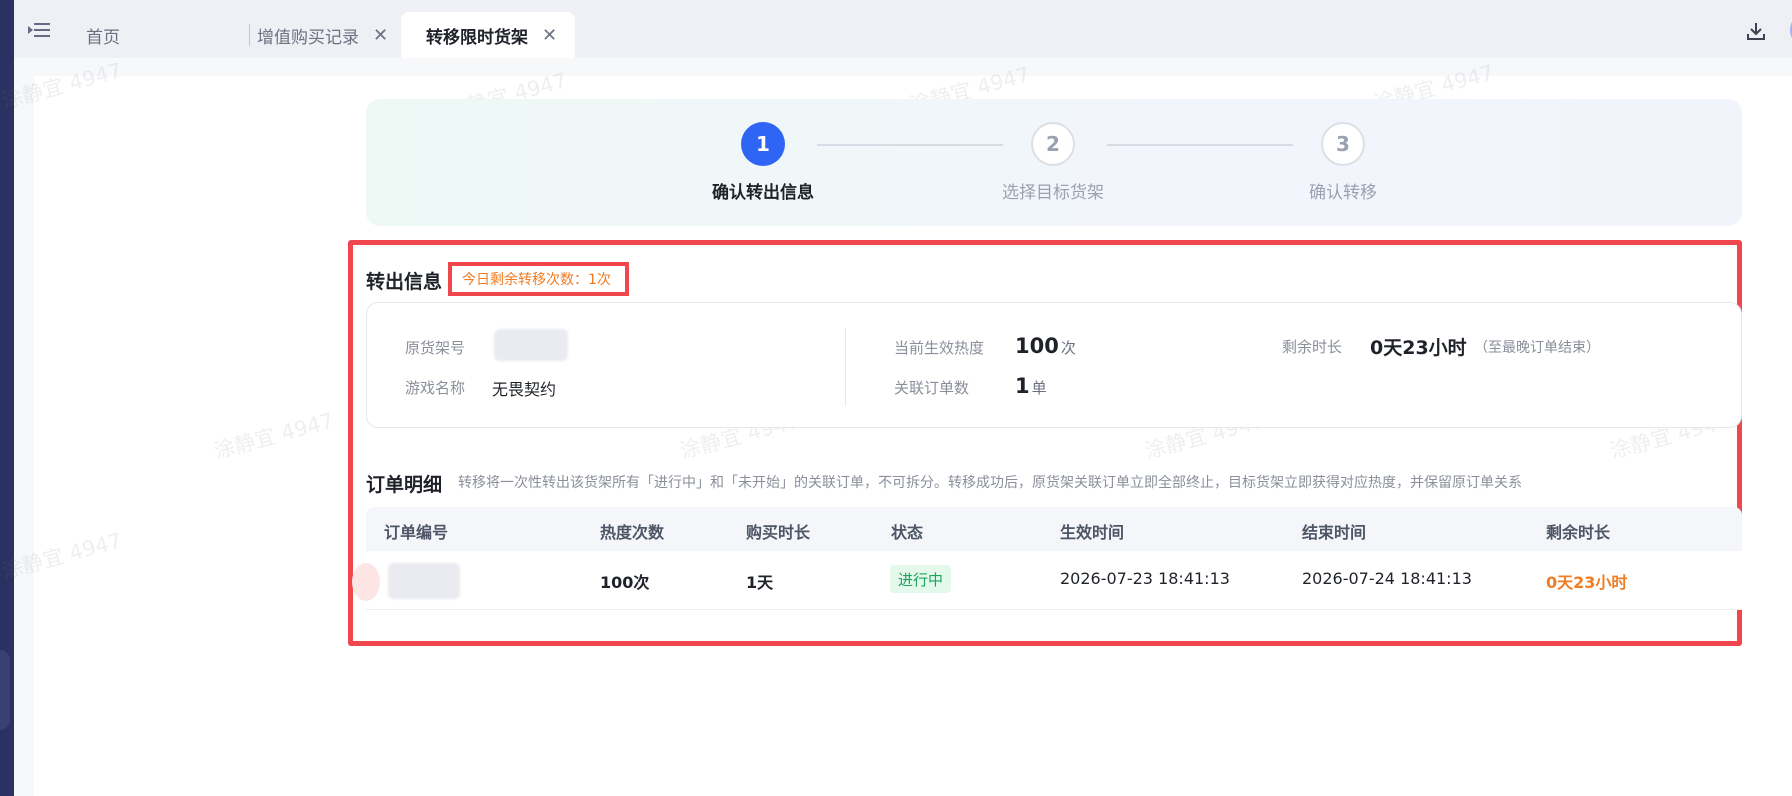  What do you see at coordinates (24, 398) in the screenshot?
I see `left-gutter` at bounding box center [24, 398].